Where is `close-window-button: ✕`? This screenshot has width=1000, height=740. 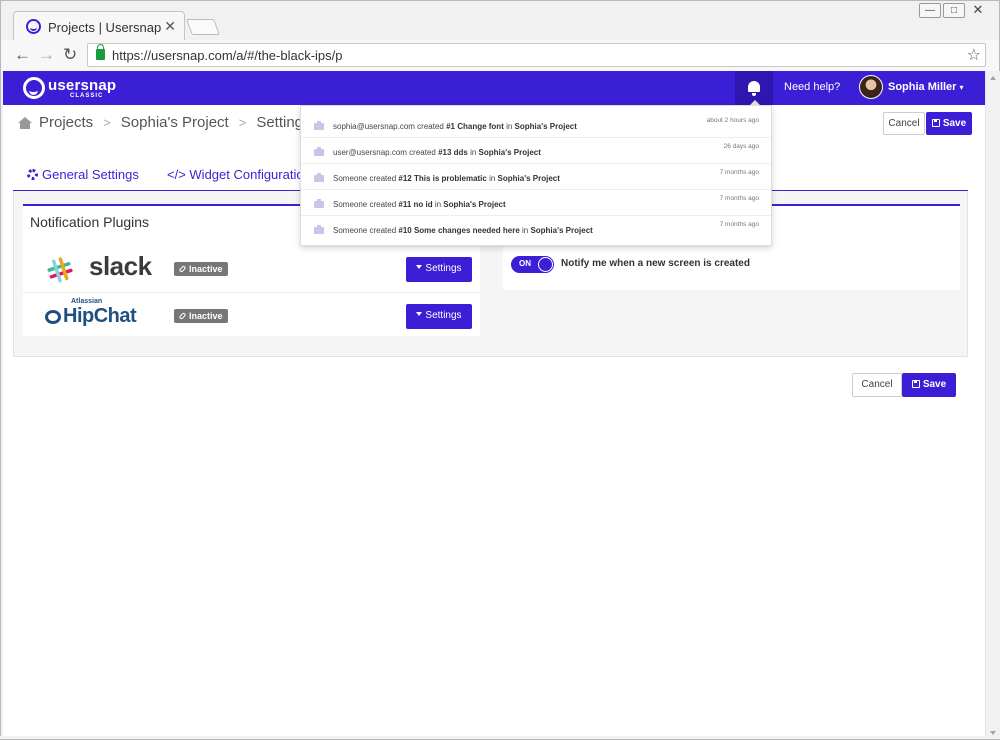
close-window-button: ✕ is located at coordinates (978, 10).